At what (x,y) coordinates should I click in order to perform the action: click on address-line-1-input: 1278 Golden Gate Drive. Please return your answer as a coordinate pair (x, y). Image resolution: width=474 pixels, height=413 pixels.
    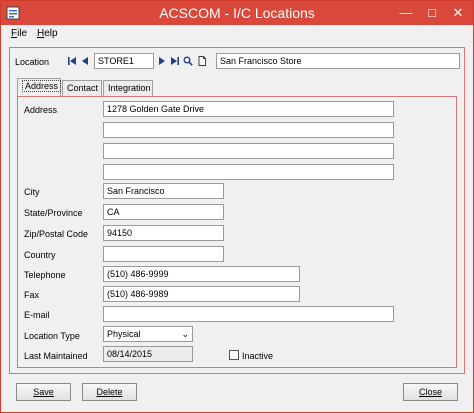
    Looking at the image, I should click on (248, 109).